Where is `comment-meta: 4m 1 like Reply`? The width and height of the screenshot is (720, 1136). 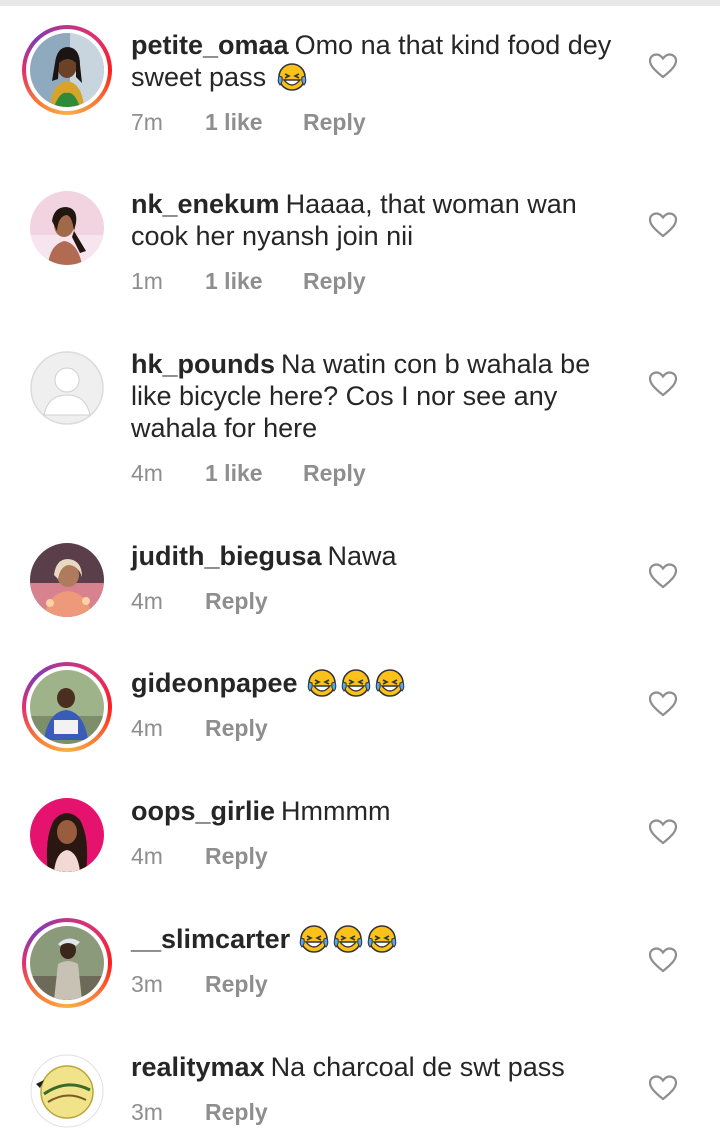 comment-meta: 4m 1 like Reply is located at coordinates (248, 473).